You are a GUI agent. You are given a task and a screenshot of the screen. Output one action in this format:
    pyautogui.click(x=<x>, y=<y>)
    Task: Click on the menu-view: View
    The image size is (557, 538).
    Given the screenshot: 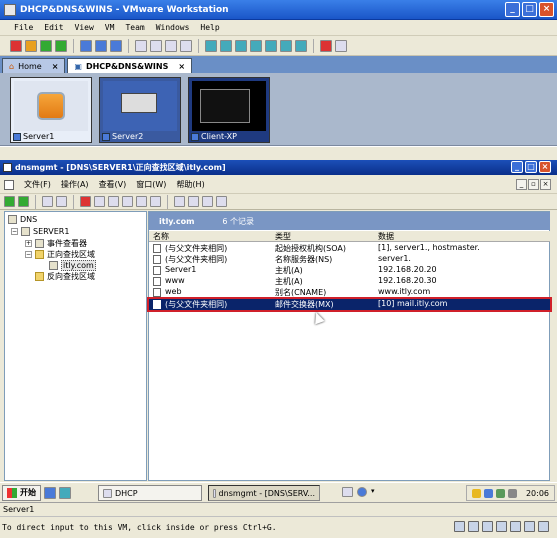 What is the action you would take?
    pyautogui.click(x=84, y=27)
    